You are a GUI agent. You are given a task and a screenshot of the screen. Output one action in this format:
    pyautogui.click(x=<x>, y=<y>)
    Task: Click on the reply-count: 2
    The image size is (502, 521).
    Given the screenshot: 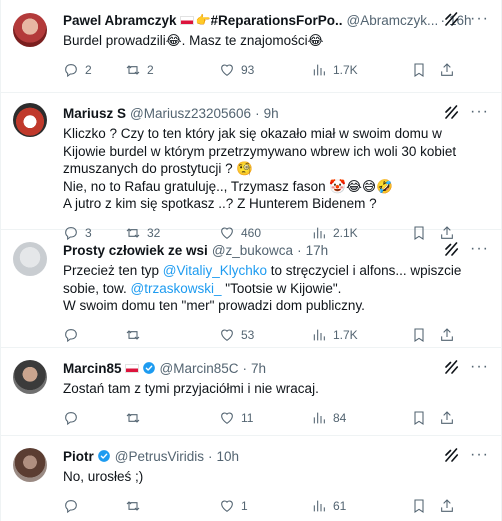 What is the action you would take?
    pyautogui.click(x=88, y=69)
    